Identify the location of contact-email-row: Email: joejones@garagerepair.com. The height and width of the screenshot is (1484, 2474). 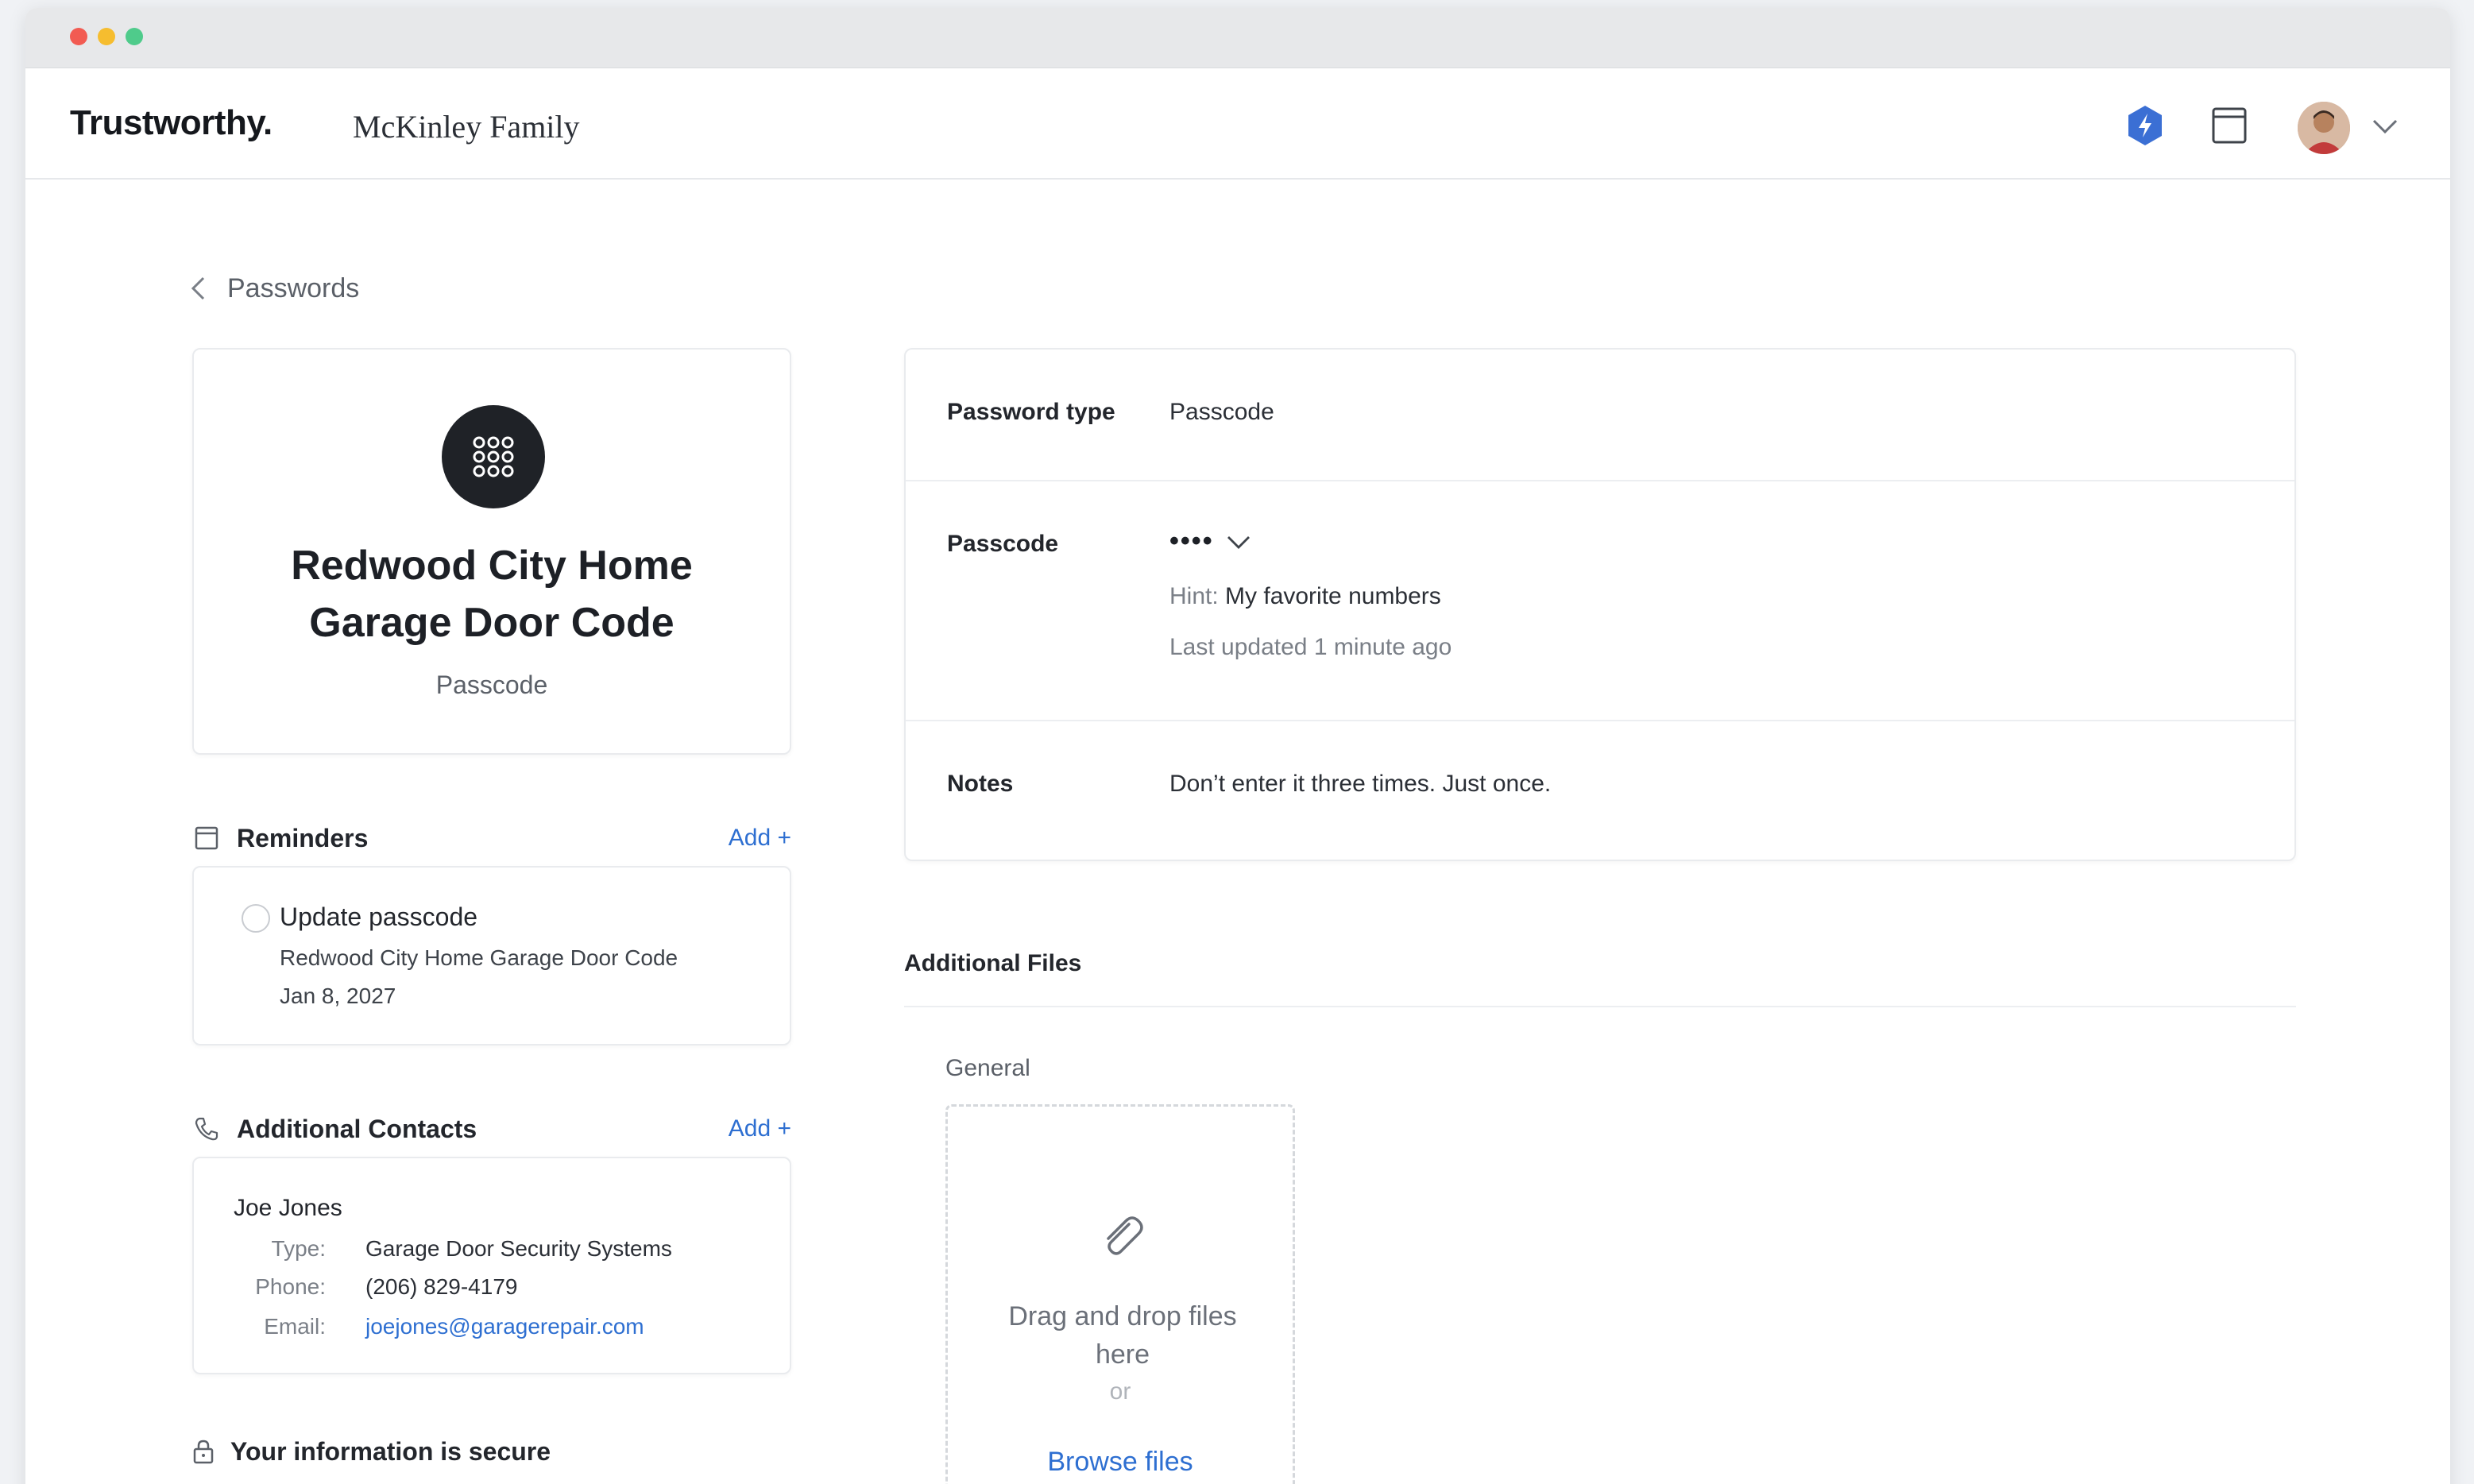
(504, 1330).